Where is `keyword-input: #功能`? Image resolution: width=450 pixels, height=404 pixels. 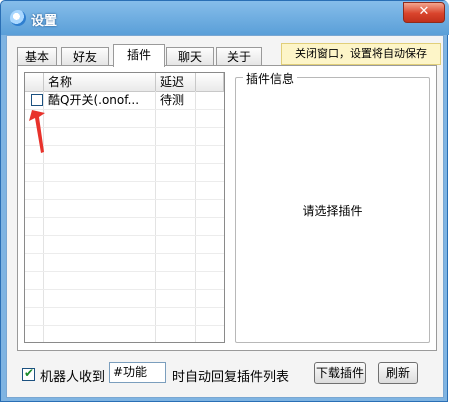 keyword-input: #功能 is located at coordinates (137, 372).